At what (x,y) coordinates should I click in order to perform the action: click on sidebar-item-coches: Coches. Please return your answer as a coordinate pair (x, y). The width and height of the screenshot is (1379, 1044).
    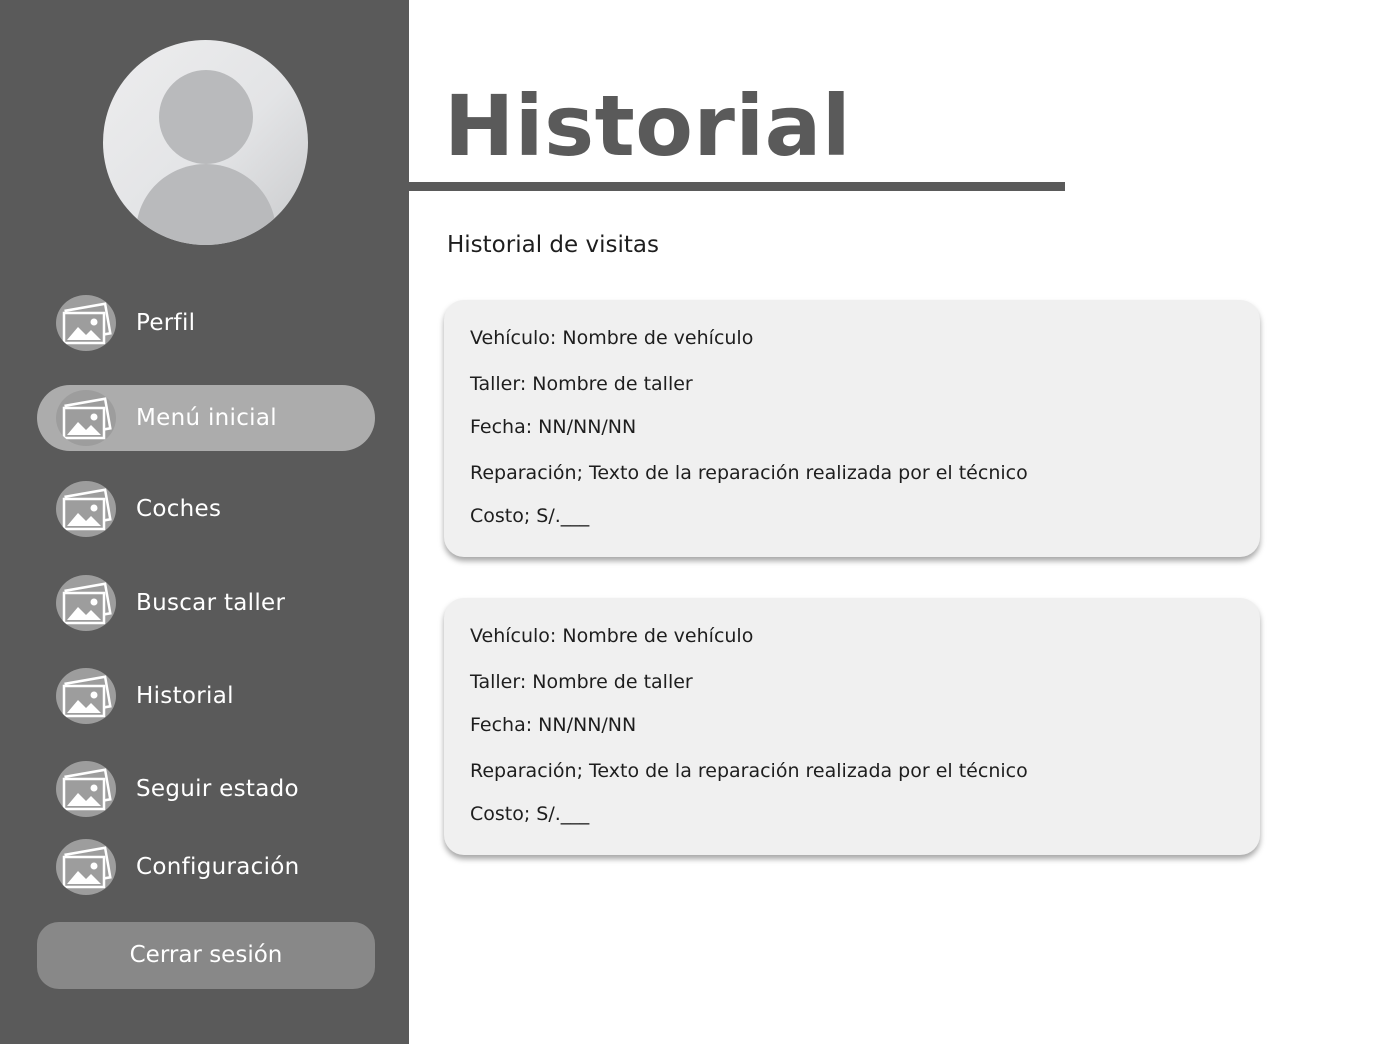
    Looking at the image, I should click on (206, 509).